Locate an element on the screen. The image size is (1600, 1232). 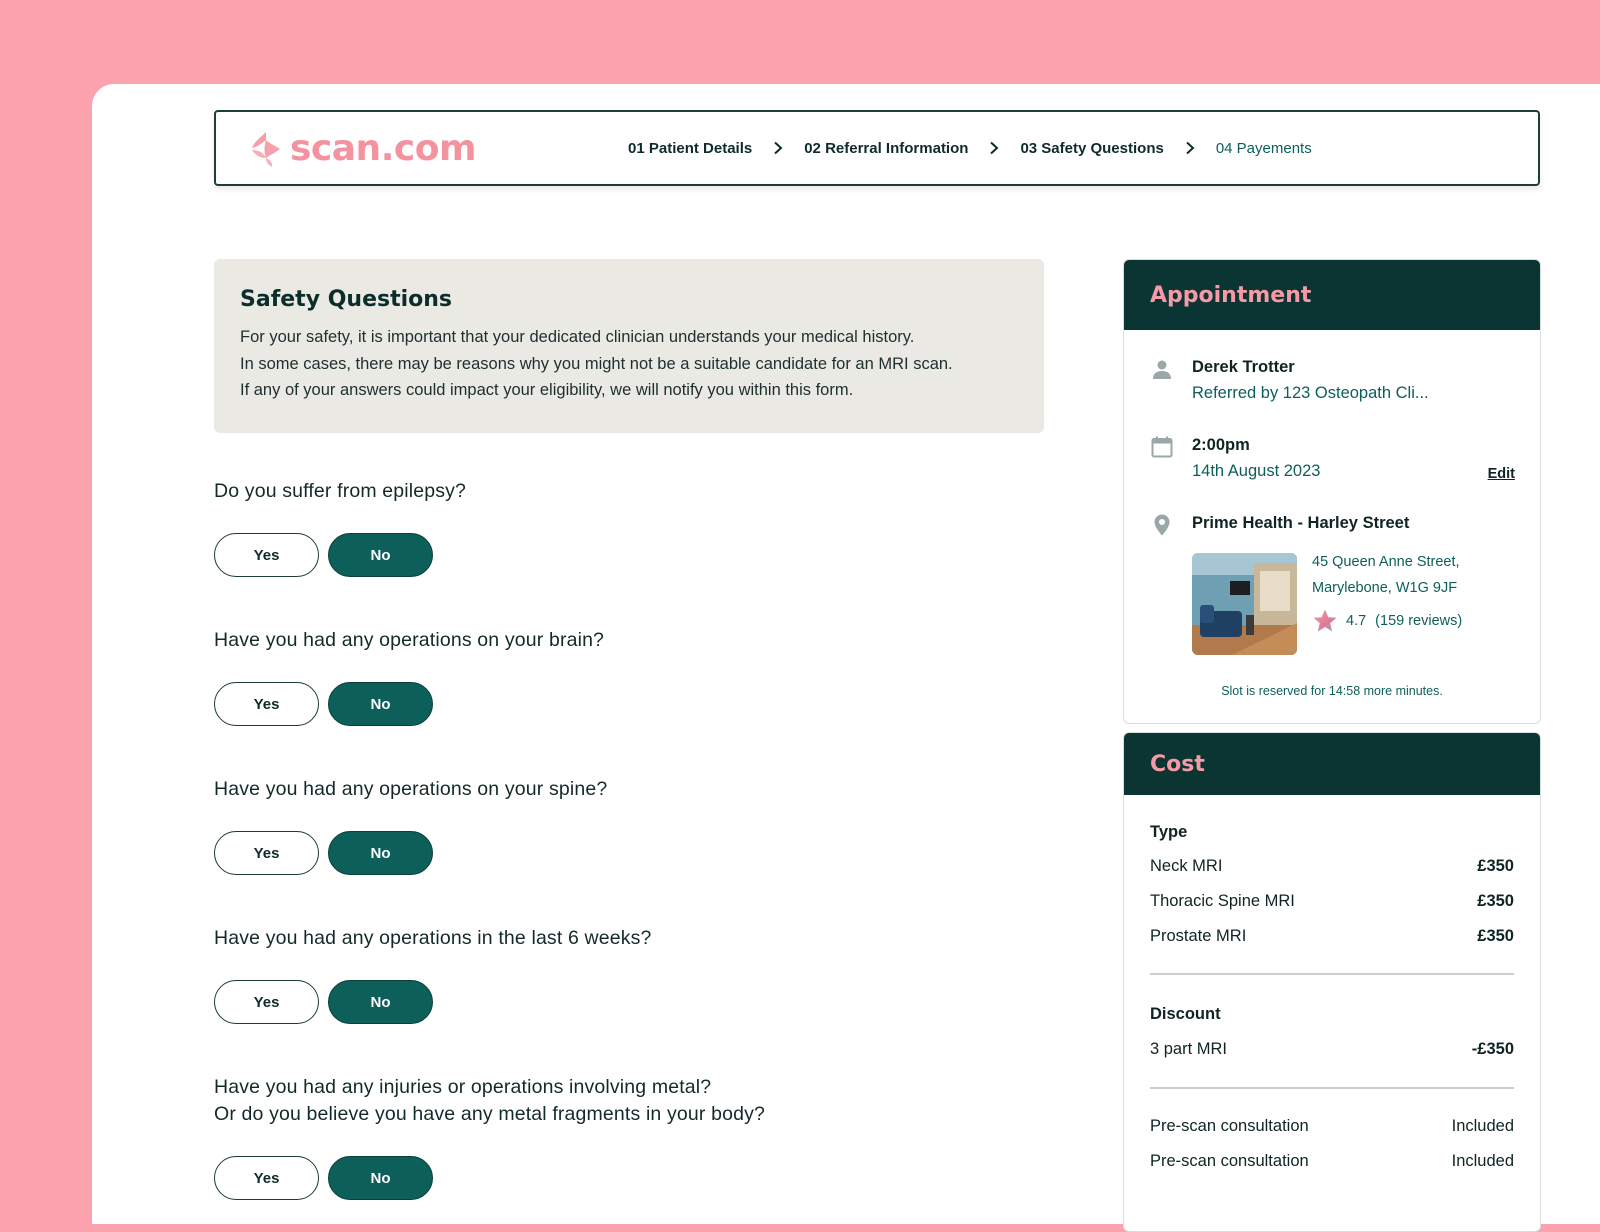
cost-item-name: Prostate MRI is located at coordinates (1198, 936).